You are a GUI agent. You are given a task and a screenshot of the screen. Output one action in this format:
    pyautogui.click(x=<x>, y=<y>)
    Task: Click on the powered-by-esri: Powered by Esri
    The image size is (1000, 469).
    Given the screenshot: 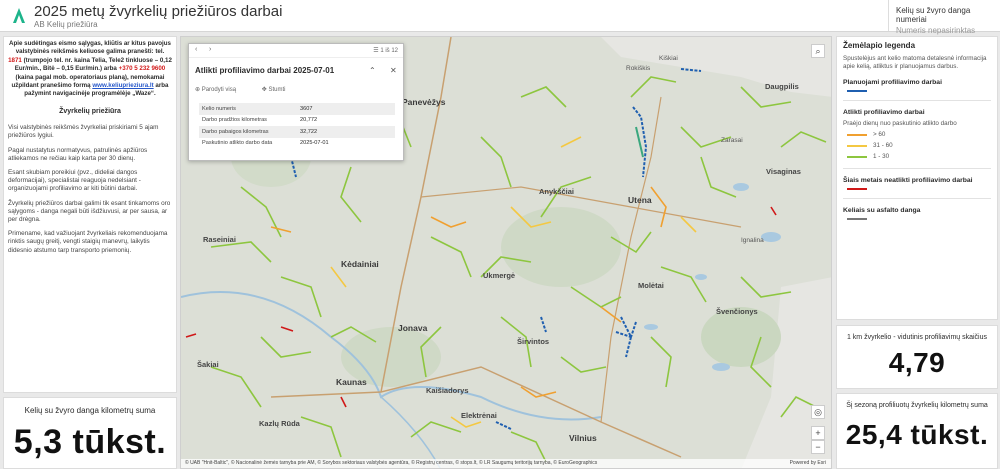 What is the action you would take?
    pyautogui.click(x=808, y=463)
    